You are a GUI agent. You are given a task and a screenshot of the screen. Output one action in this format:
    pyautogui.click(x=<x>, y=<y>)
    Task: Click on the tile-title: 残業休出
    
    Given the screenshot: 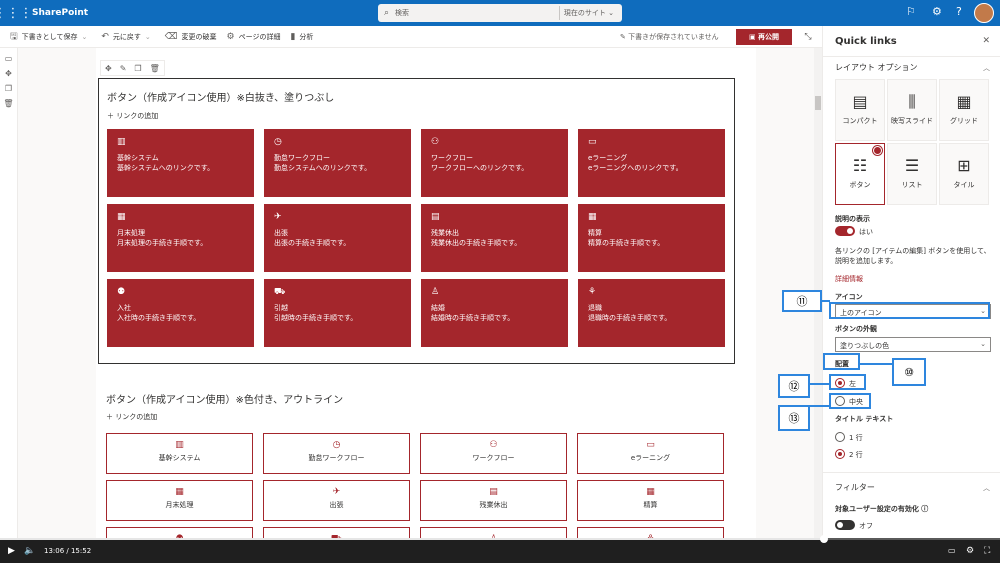 What is the action you would take?
    pyautogui.click(x=445, y=233)
    